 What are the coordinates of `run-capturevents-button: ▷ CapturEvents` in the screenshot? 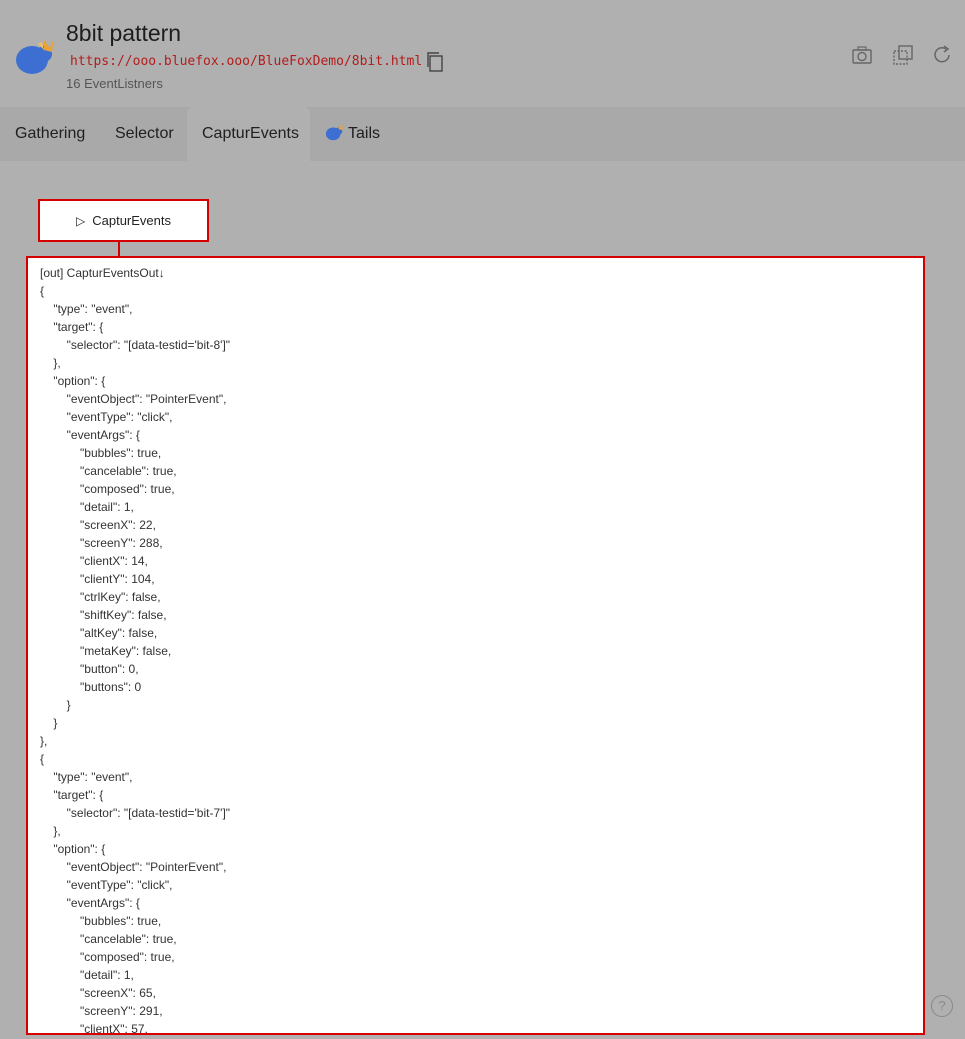 It's located at (123, 220).